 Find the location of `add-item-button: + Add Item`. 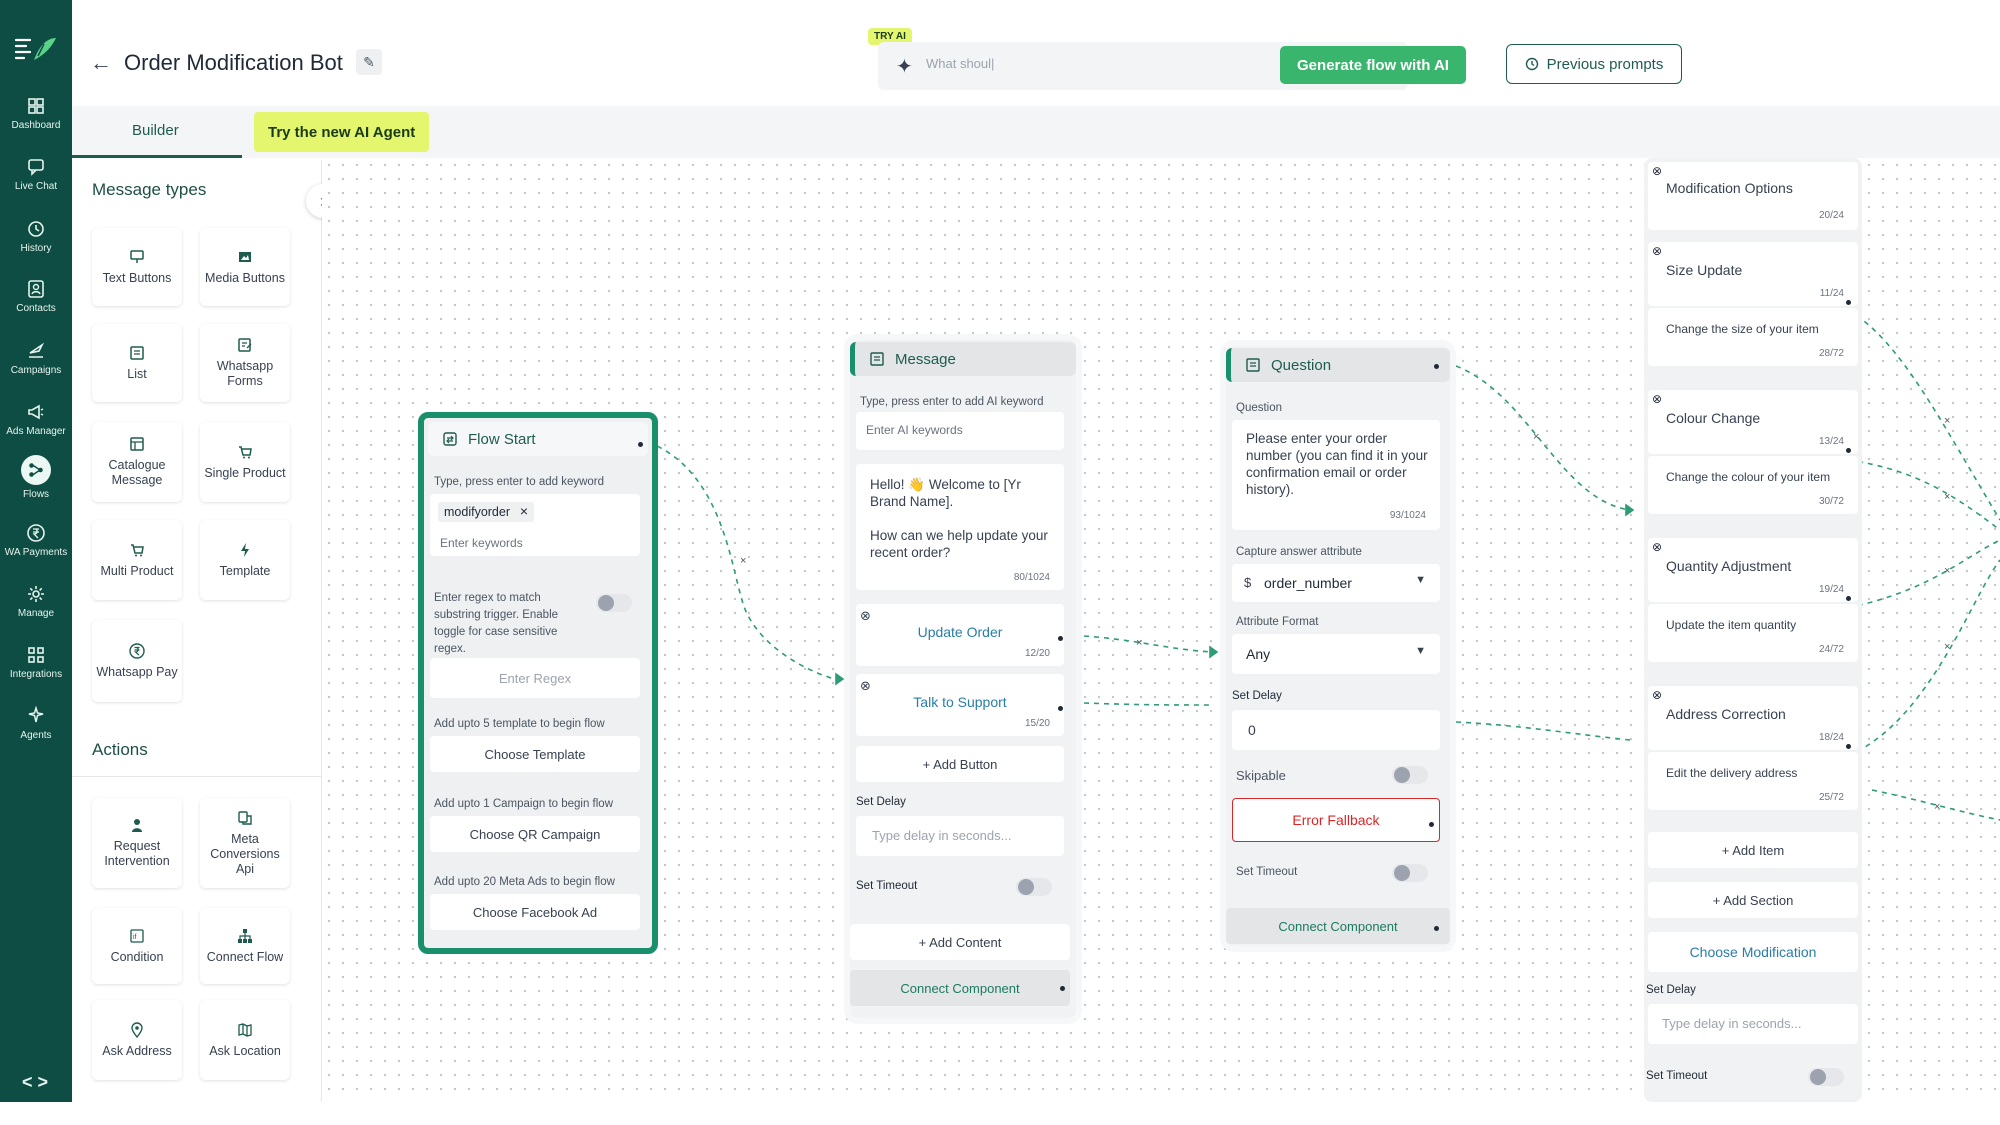

add-item-button: + Add Item is located at coordinates (1753, 850).